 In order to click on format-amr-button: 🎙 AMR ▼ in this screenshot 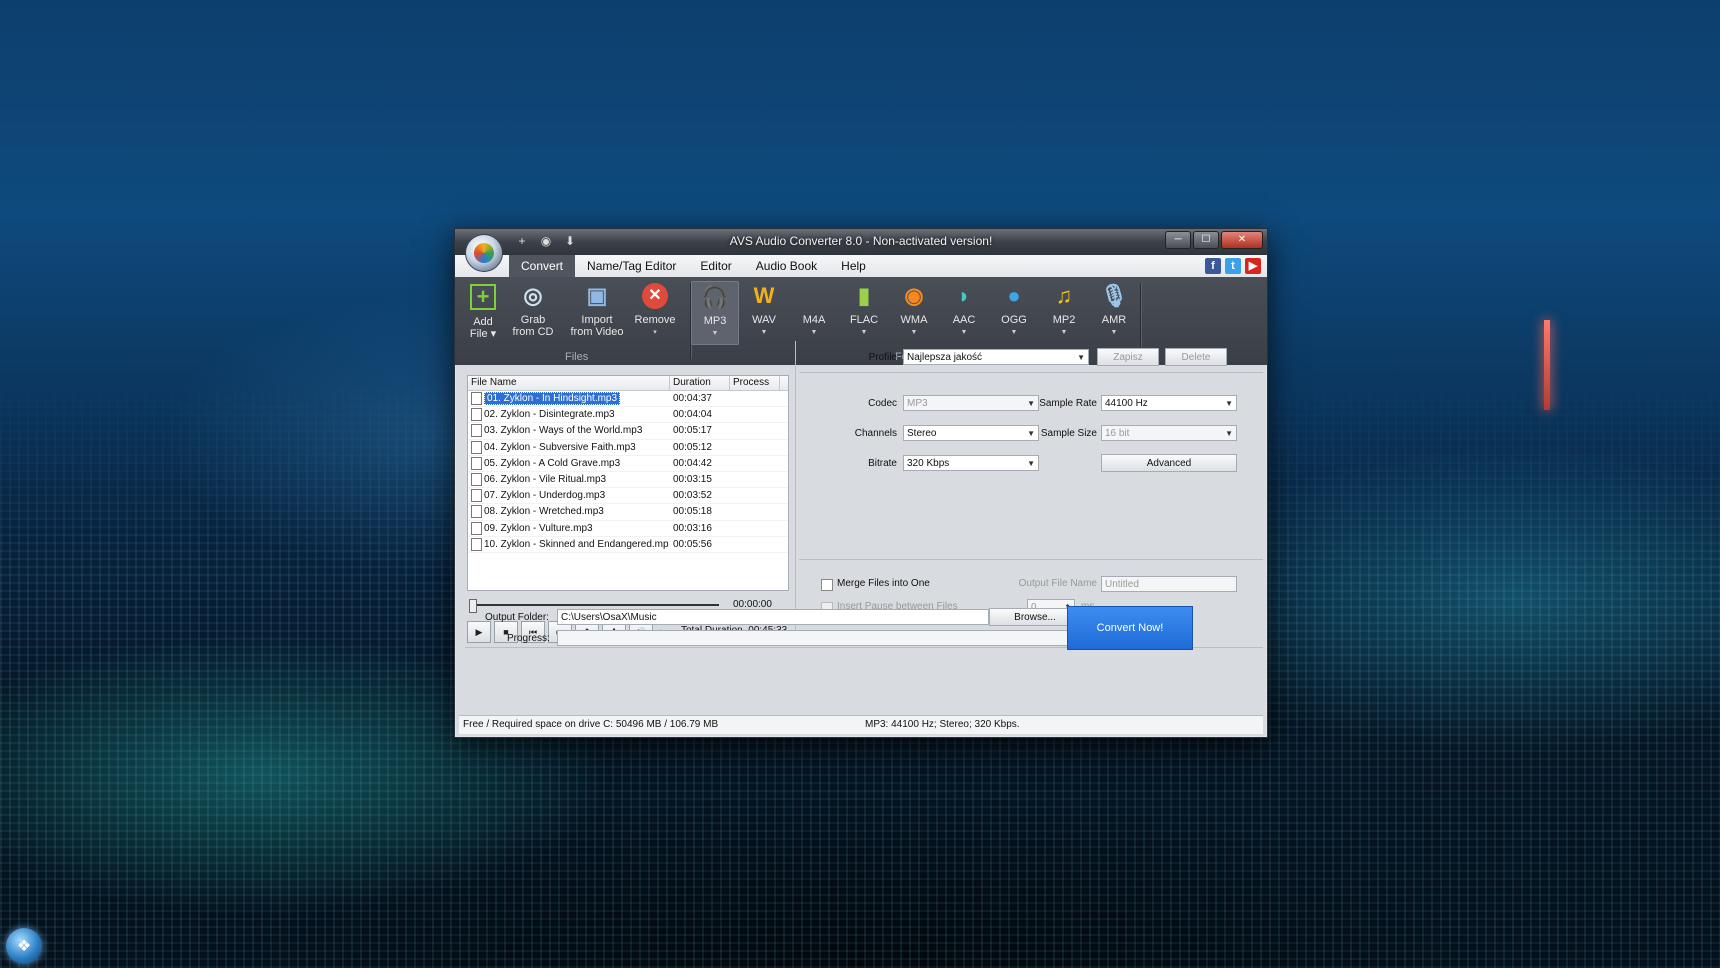, I will do `click(1114, 312)`.